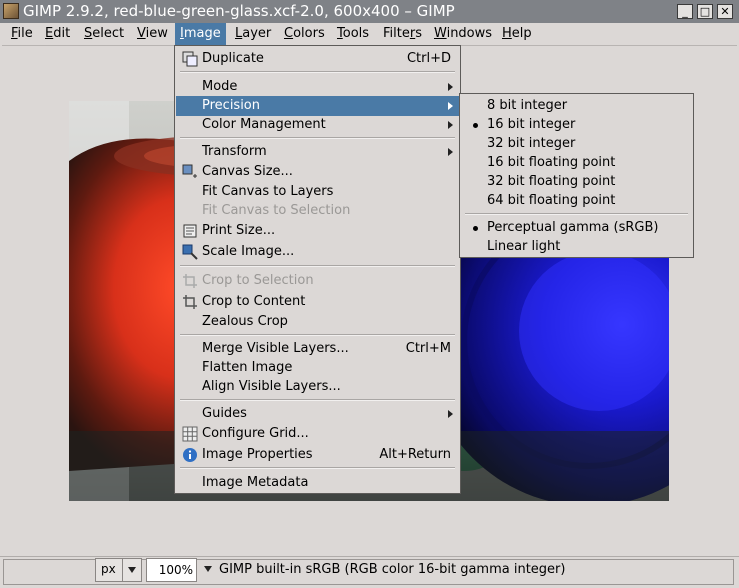  Describe the element at coordinates (200, 34) in the screenshot. I see `menu-image: Image` at that location.